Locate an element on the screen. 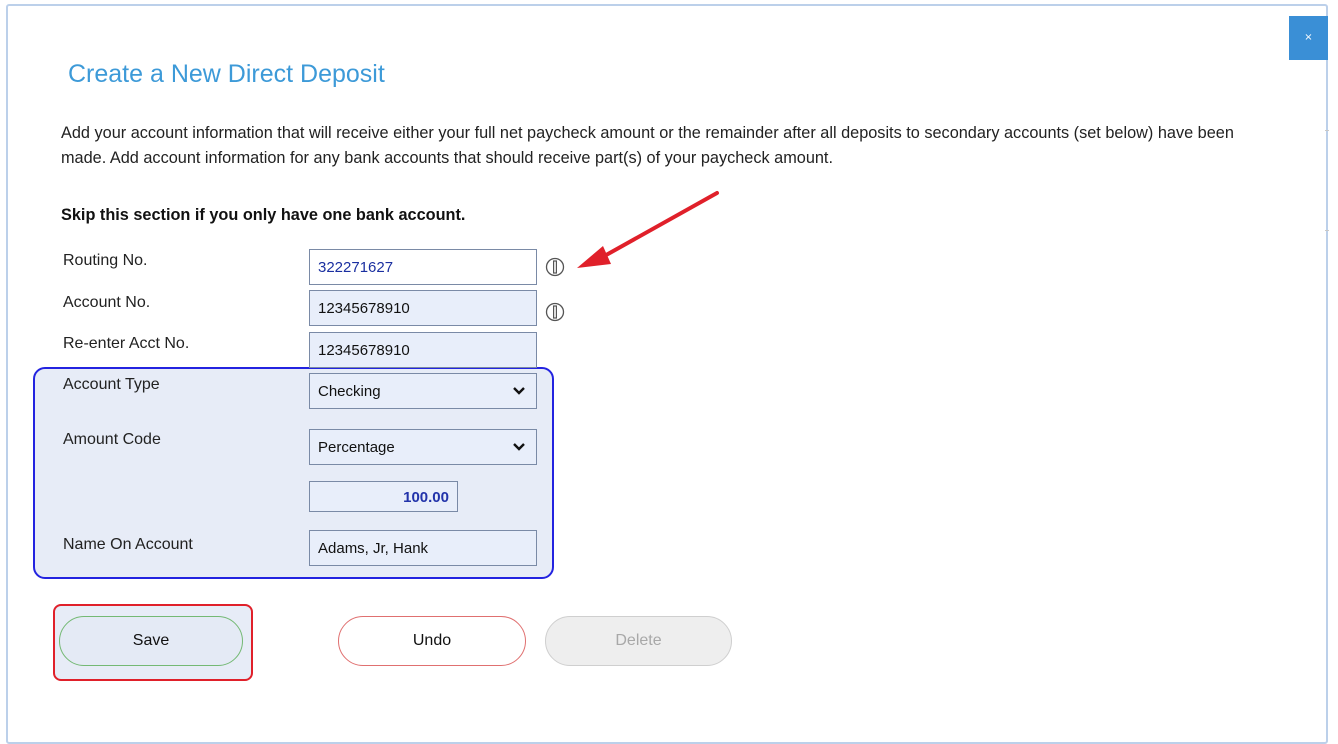 This screenshot has width=1338, height=744. undo-button: Undo is located at coordinates (432, 641).